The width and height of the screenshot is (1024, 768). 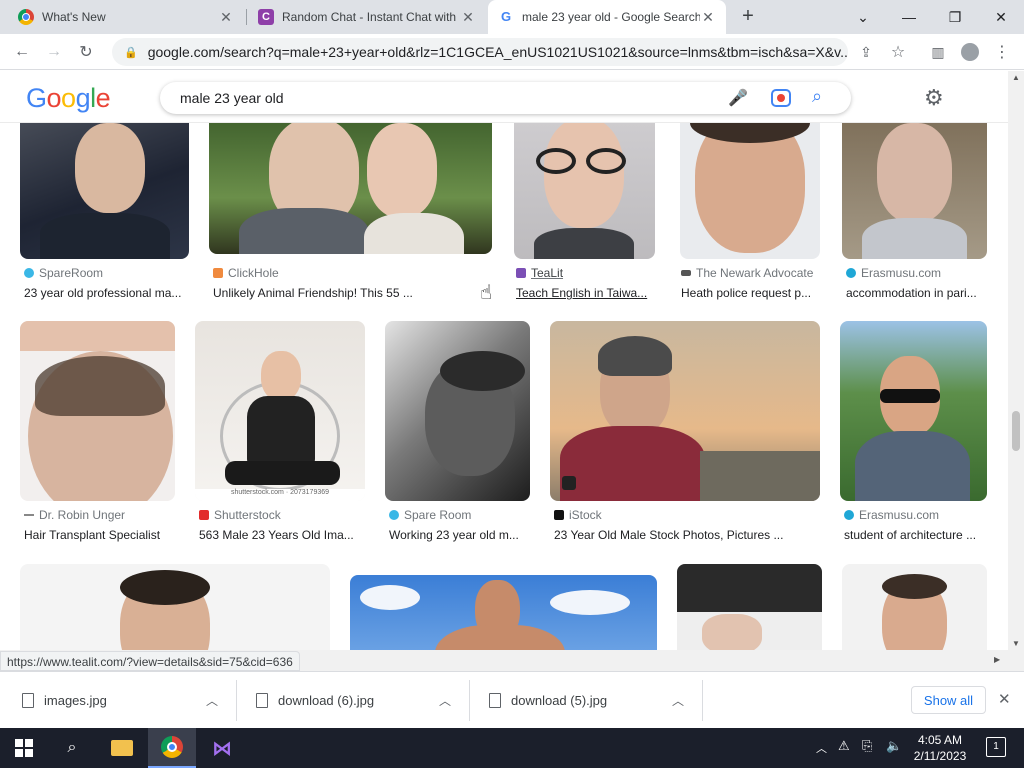 I want to click on result-source: The Newark Advocate, so click(x=747, y=273).